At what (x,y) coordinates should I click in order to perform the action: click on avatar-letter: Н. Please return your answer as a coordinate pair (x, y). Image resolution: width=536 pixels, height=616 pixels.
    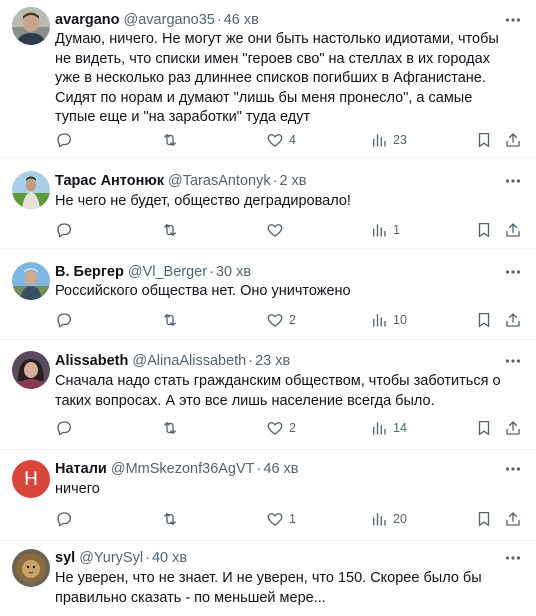
    Looking at the image, I should click on (31, 479).